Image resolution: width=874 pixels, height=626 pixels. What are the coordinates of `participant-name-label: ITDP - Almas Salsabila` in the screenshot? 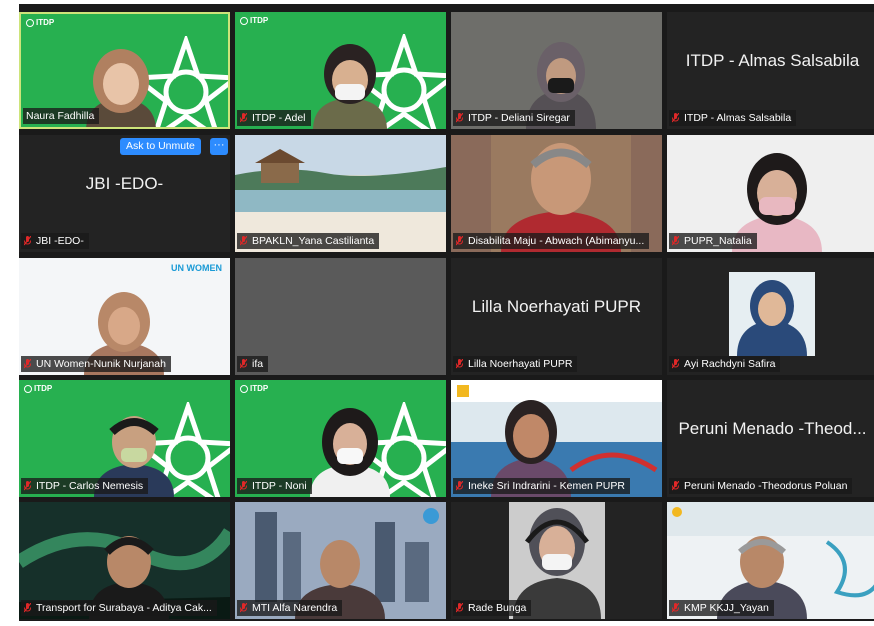 It's located at (733, 118).